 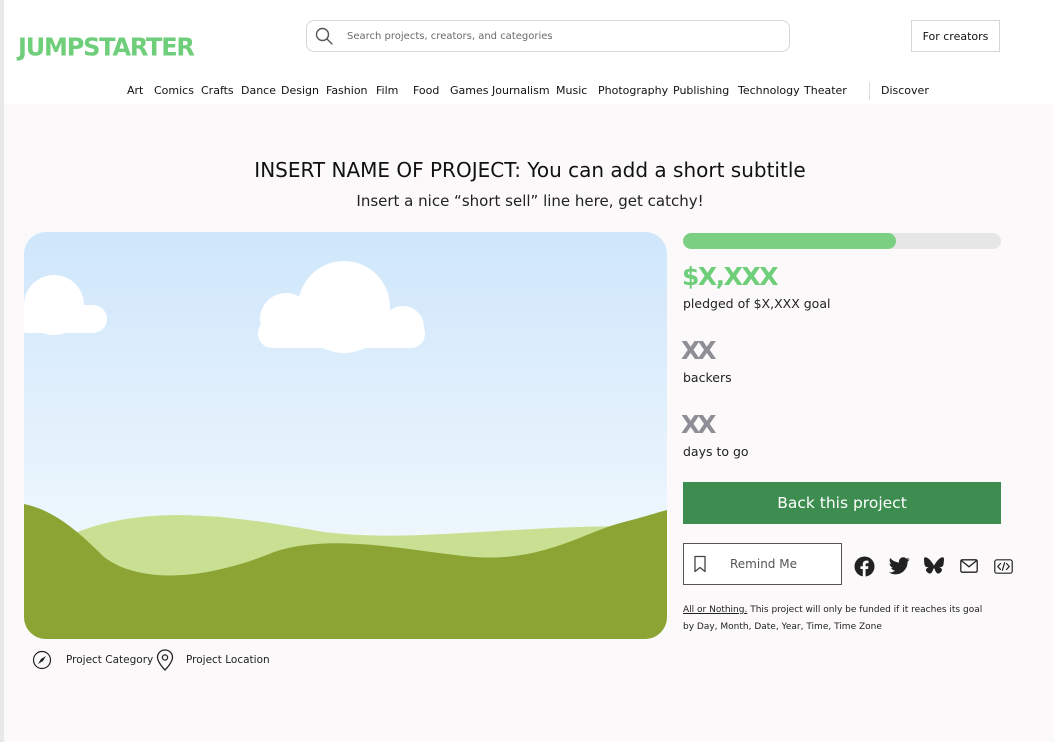 I want to click on project-location-label: Project Location, so click(x=228, y=660).